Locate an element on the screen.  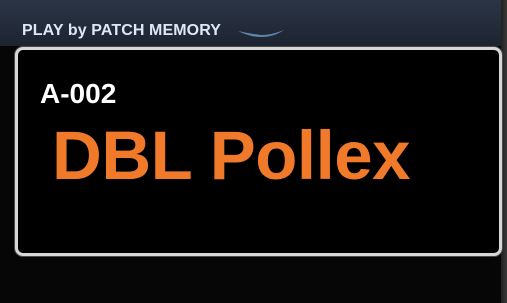
patch-number: A-002 is located at coordinates (78, 93).